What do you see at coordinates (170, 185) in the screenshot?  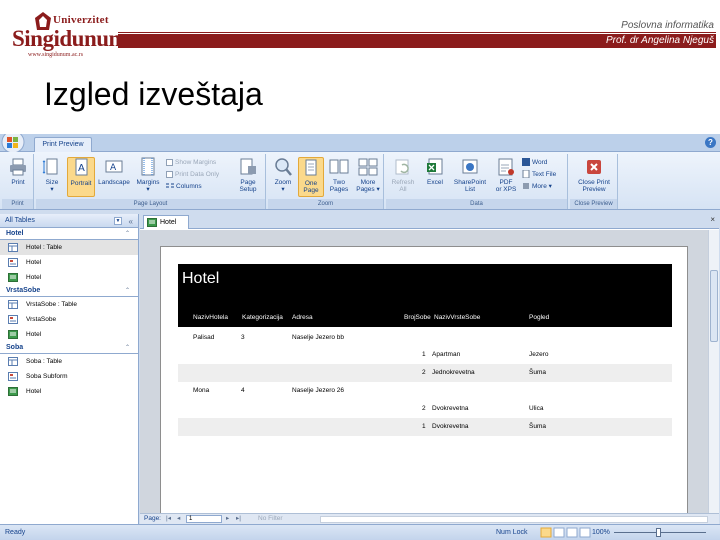 I see `columns-icon` at bounding box center [170, 185].